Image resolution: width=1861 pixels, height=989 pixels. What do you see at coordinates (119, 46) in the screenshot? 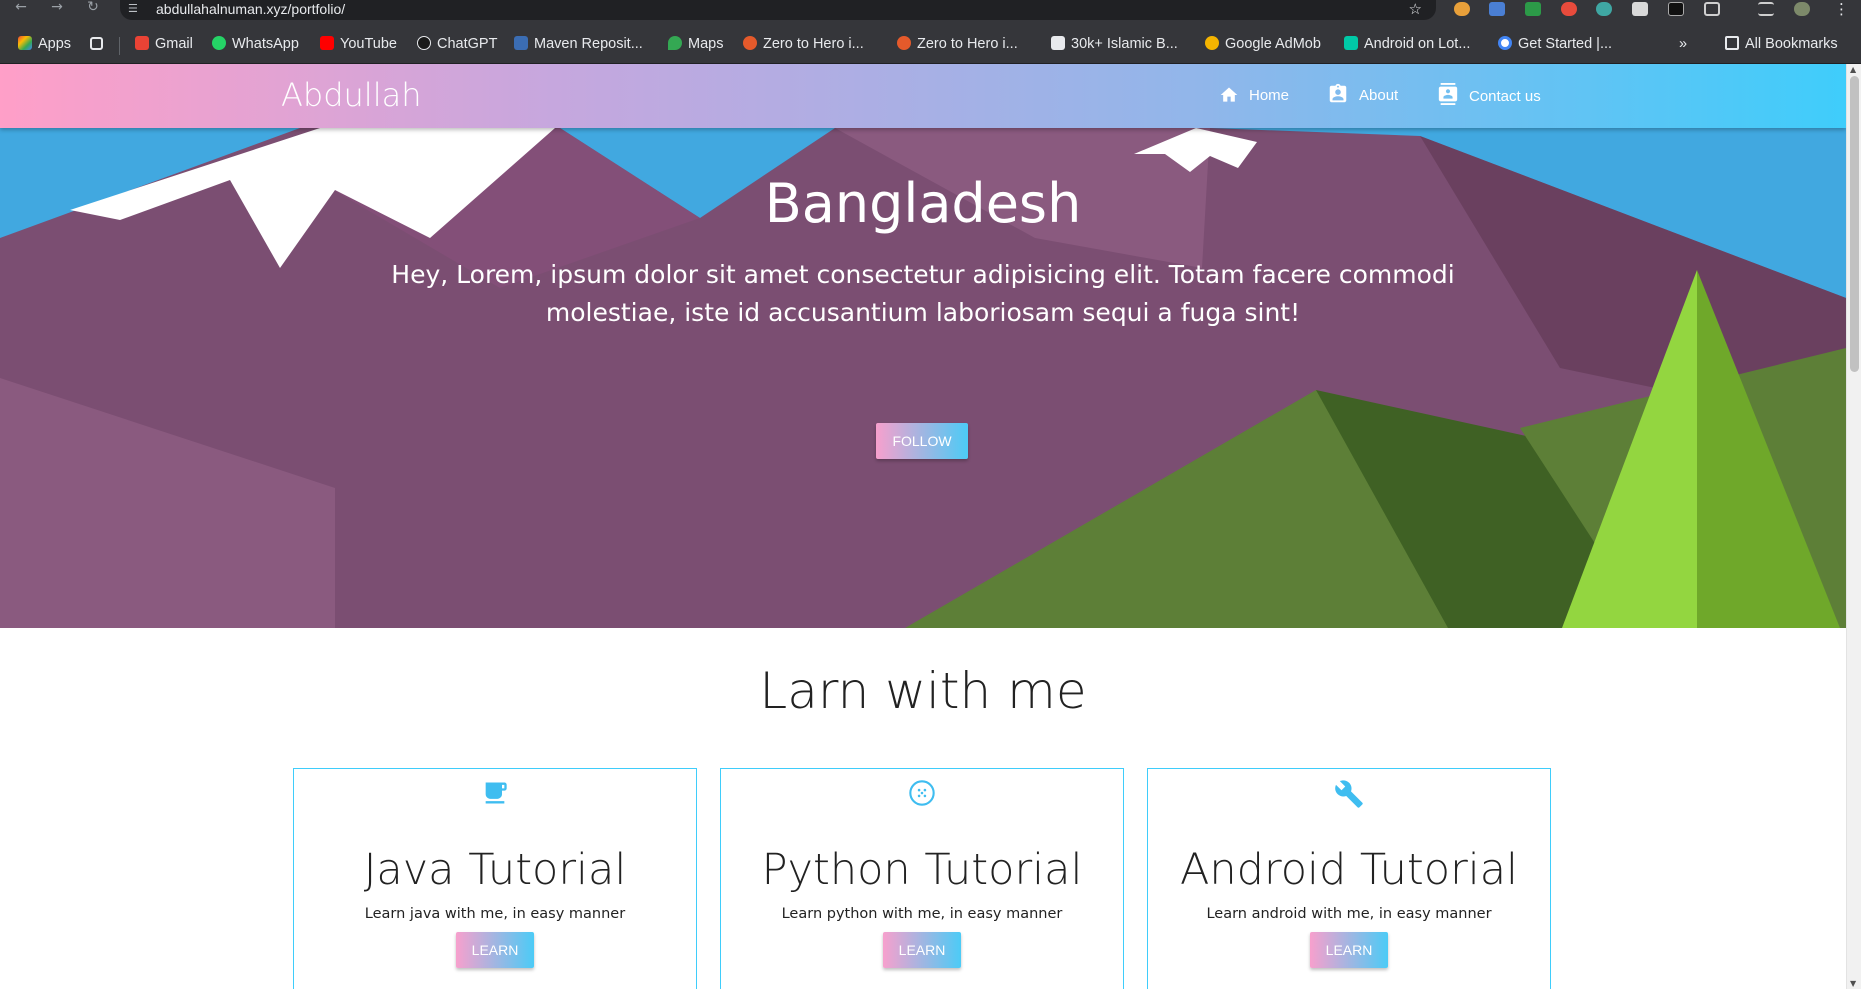
I see `bookmarks-divider` at bounding box center [119, 46].